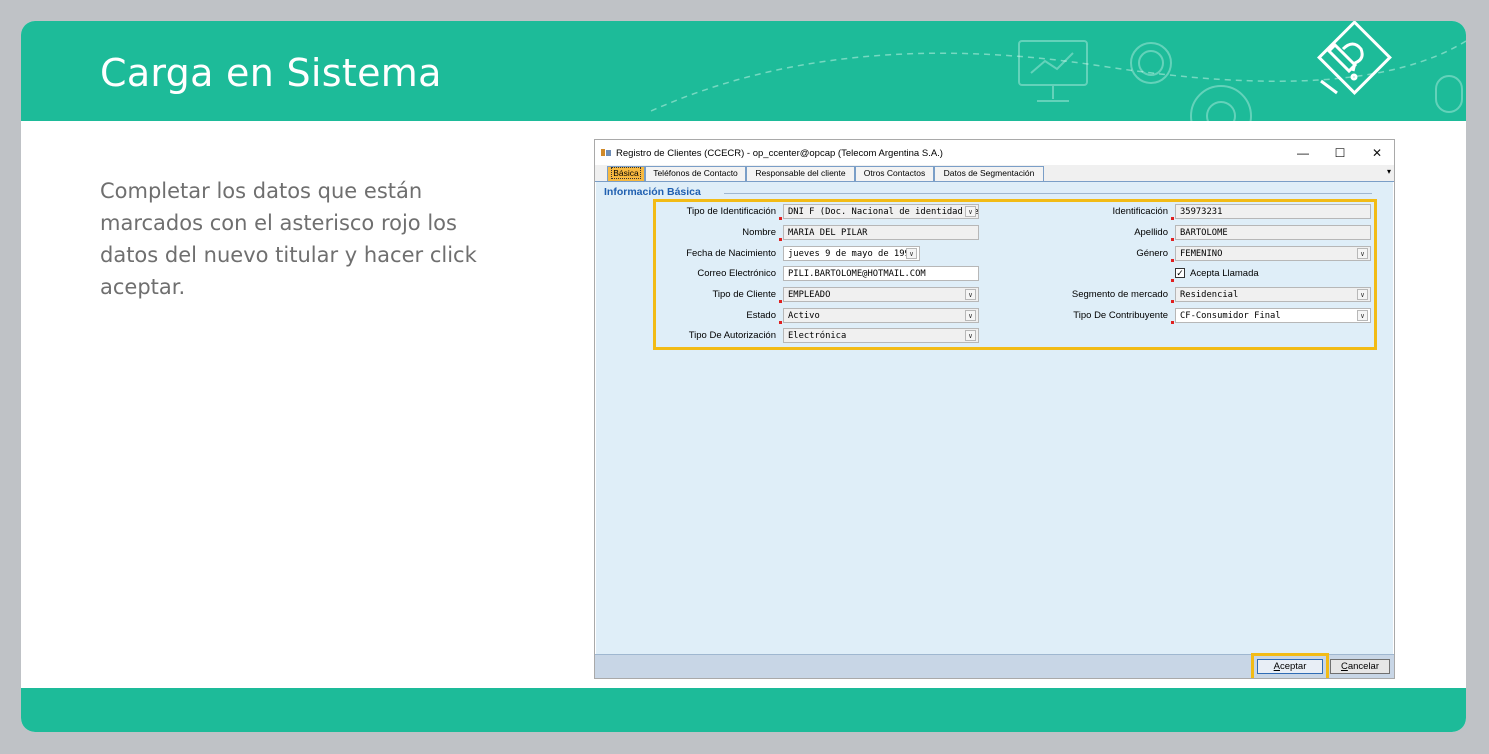 This screenshot has width=1489, height=754. I want to click on tipo-identificacion-label: Tipo de Identificación, so click(731, 211).